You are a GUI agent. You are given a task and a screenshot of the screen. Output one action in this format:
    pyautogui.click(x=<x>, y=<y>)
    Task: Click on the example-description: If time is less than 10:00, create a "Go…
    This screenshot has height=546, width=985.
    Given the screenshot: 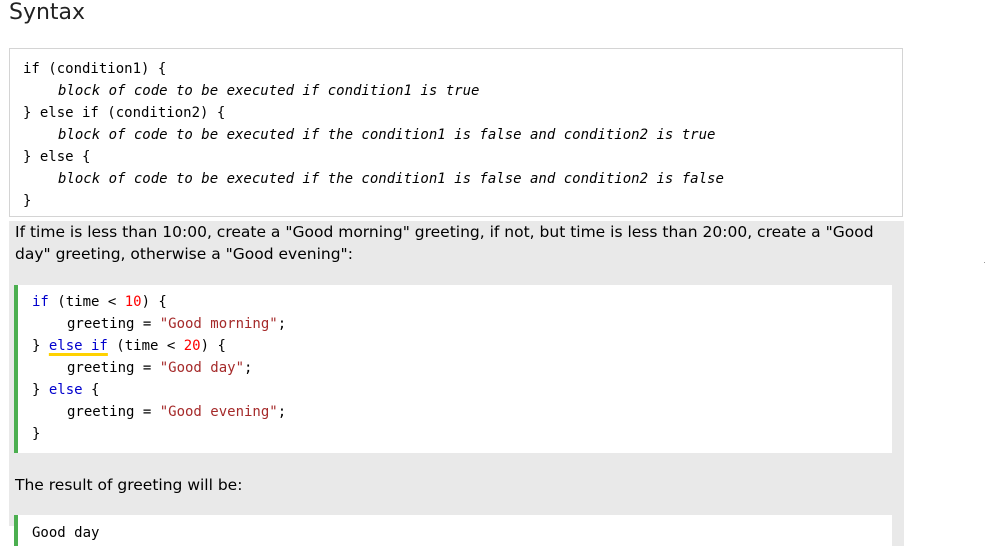 What is the action you would take?
    pyautogui.click(x=444, y=243)
    